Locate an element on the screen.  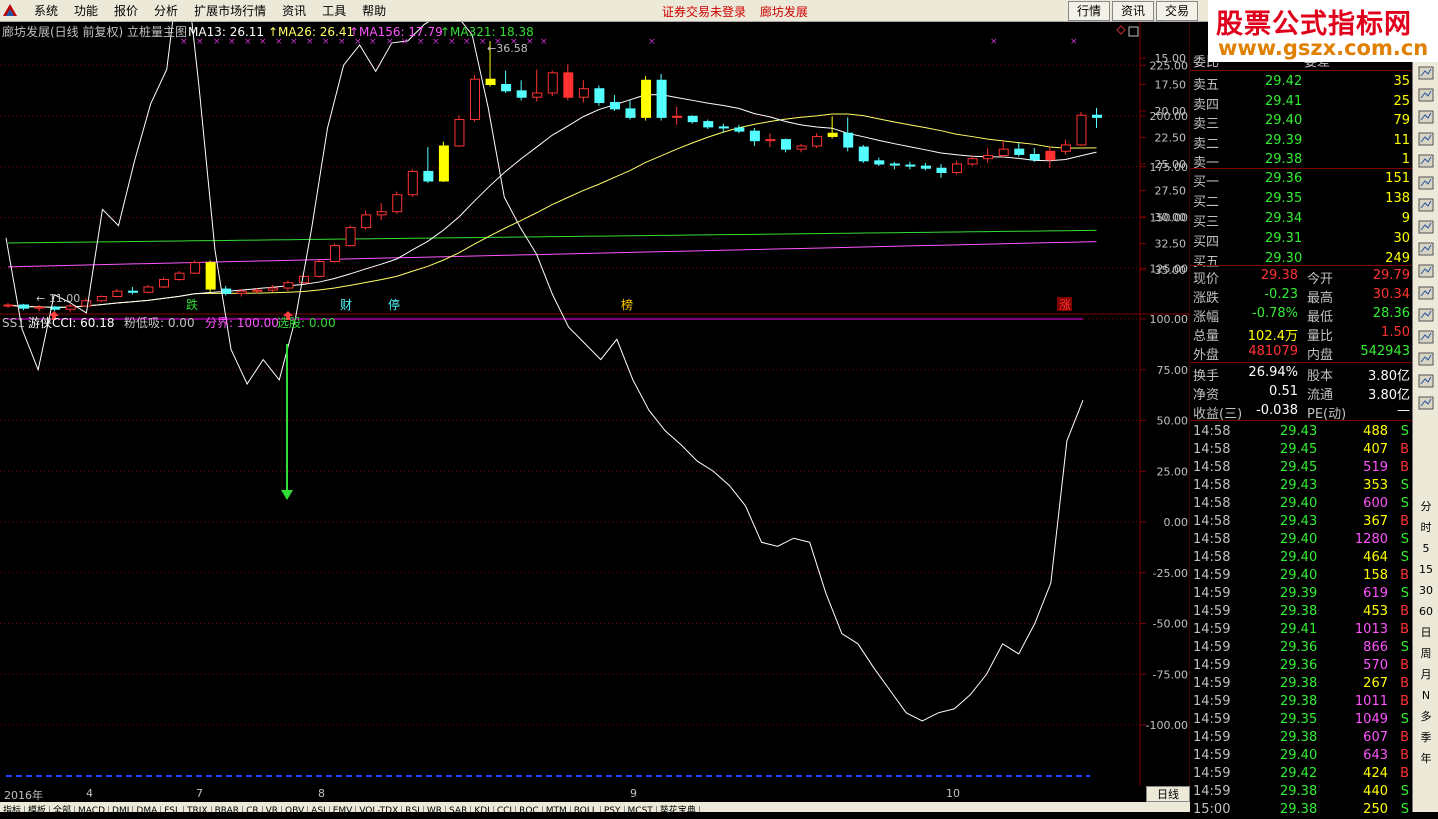
quote-icon is located at coordinates (1425, 75).